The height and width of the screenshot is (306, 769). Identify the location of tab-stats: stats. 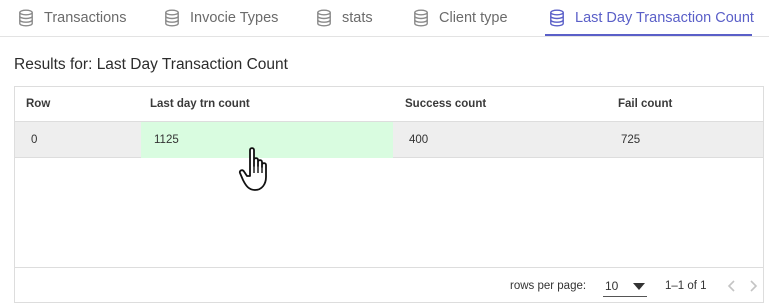
(344, 18).